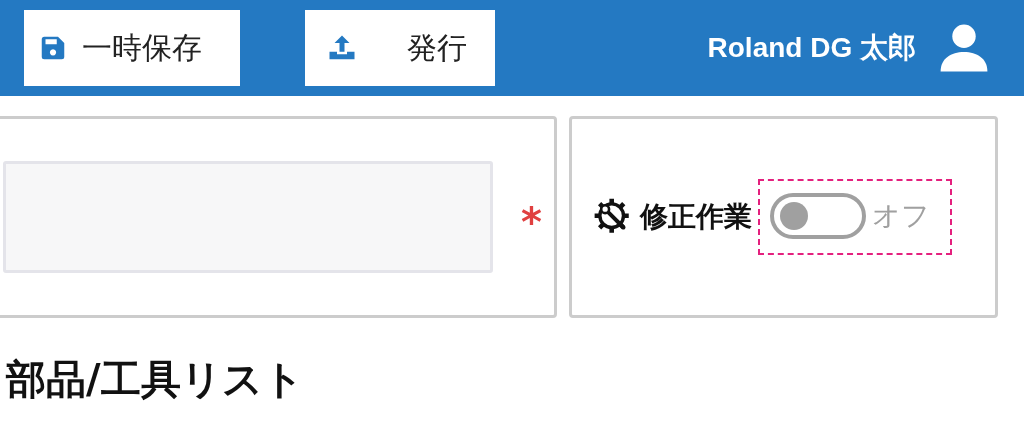 This screenshot has width=1024, height=433. Describe the element at coordinates (531, 222) in the screenshot. I see `required-mark: *` at that location.